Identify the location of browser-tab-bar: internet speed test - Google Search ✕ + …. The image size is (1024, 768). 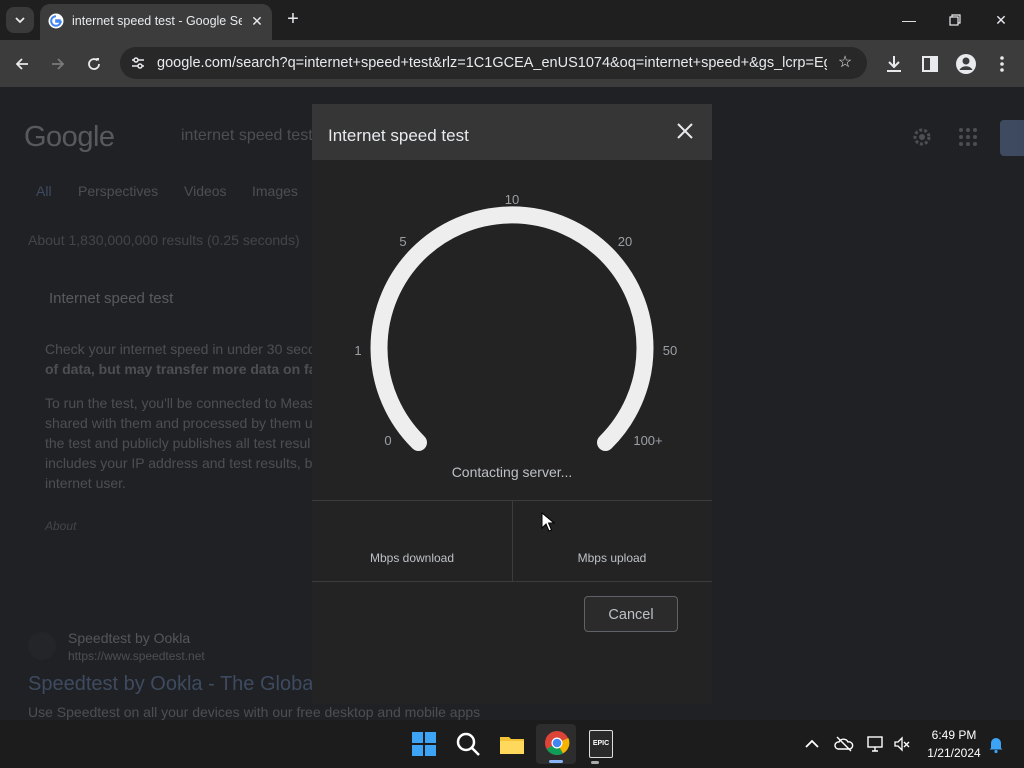
(512, 20).